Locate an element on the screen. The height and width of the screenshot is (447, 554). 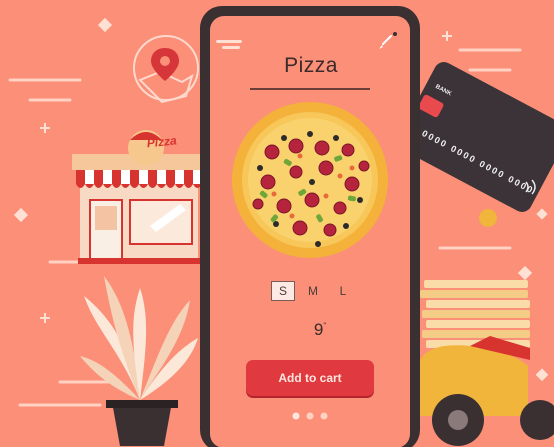
size-unit: " is located at coordinates (325, 326).